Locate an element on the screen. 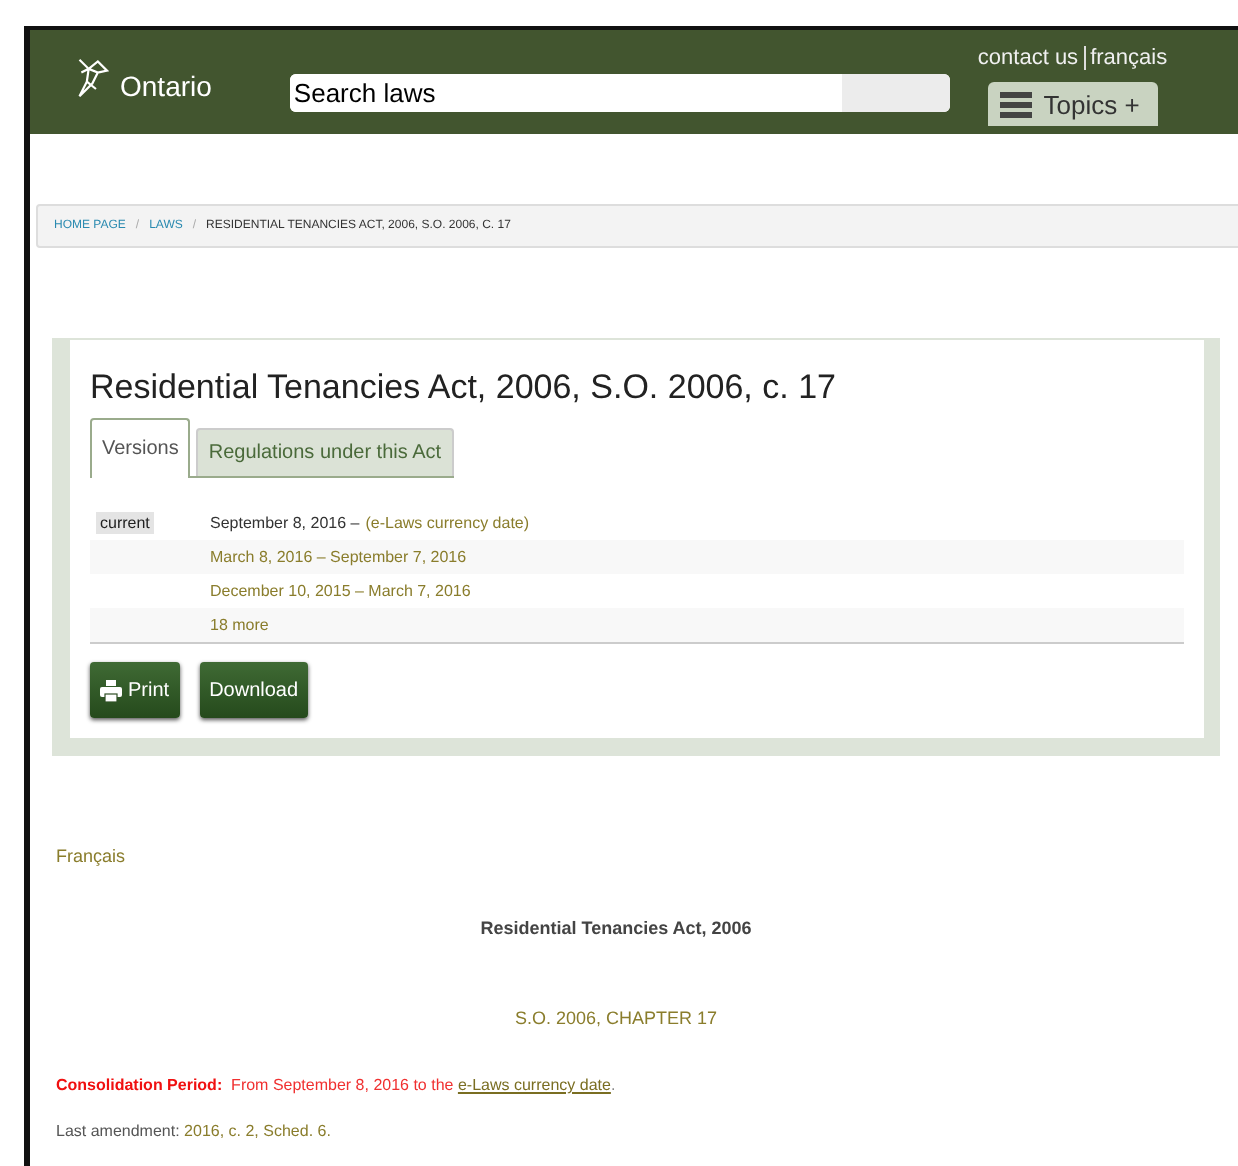 This screenshot has width=1238, height=1166. search-bar: Search laws is located at coordinates (619, 93).